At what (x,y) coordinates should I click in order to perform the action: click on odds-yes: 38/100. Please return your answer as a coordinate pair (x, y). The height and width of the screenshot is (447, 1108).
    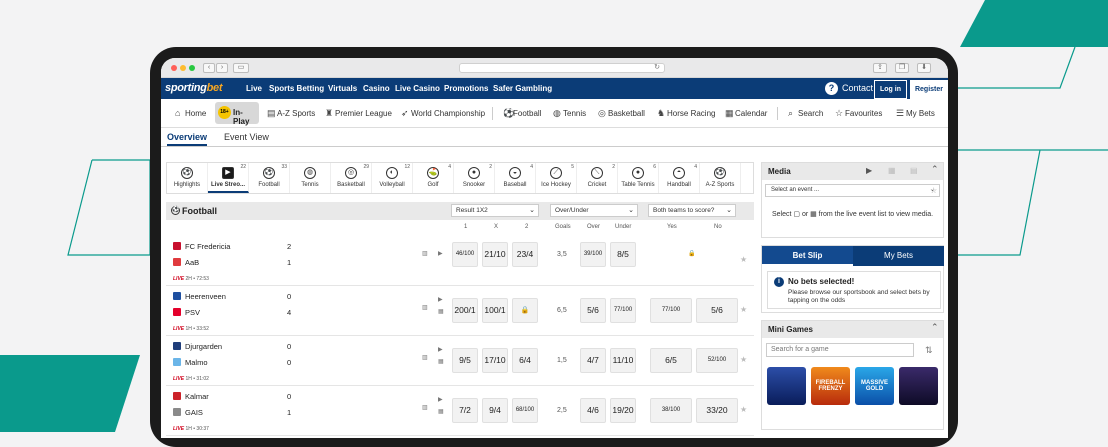
    Looking at the image, I should click on (671, 410).